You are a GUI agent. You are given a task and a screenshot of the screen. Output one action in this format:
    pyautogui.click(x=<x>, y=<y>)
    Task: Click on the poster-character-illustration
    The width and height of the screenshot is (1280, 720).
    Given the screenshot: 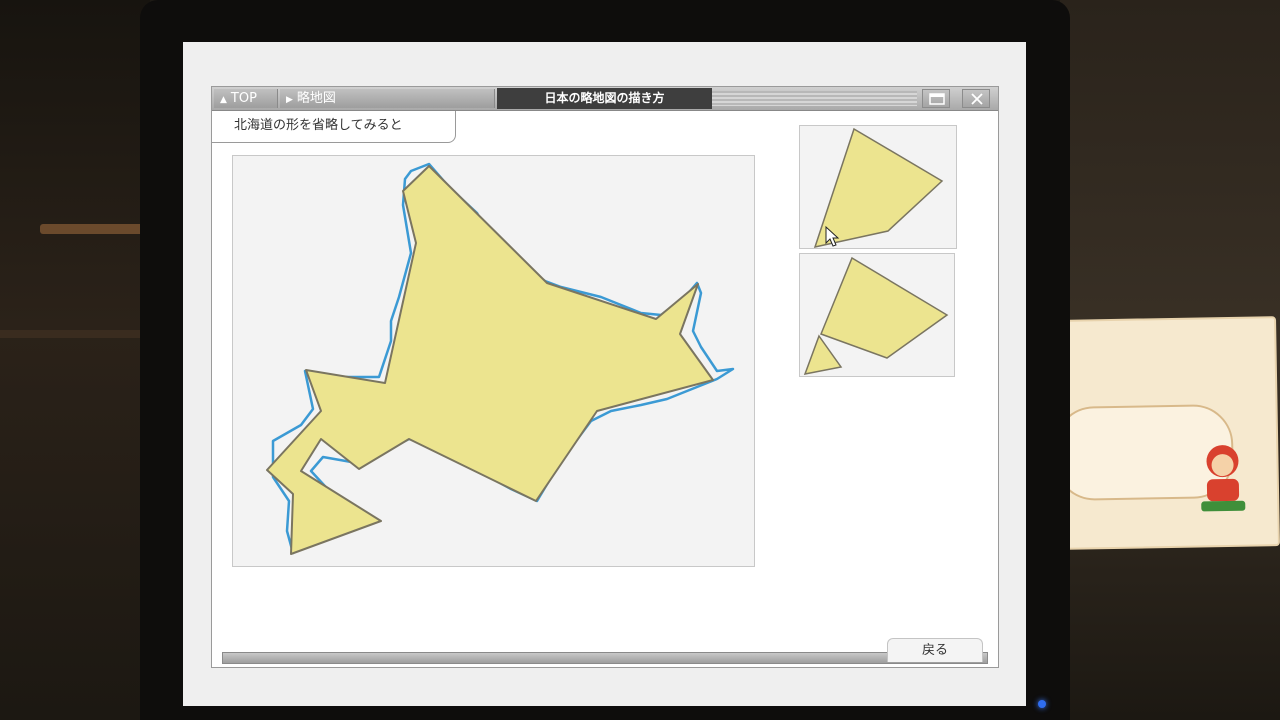 What is the action you would take?
    pyautogui.click(x=1223, y=478)
    